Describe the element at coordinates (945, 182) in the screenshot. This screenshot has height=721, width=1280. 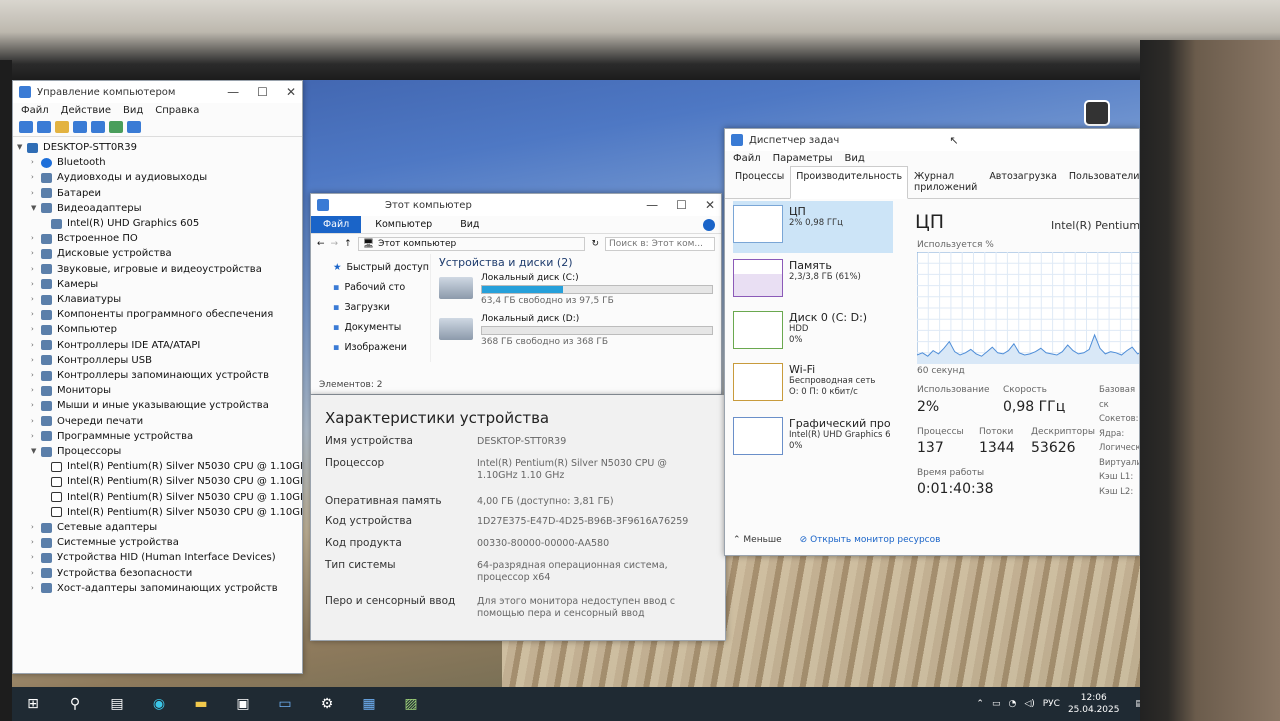
I see `tab-app-history: Журнал приложений` at that location.